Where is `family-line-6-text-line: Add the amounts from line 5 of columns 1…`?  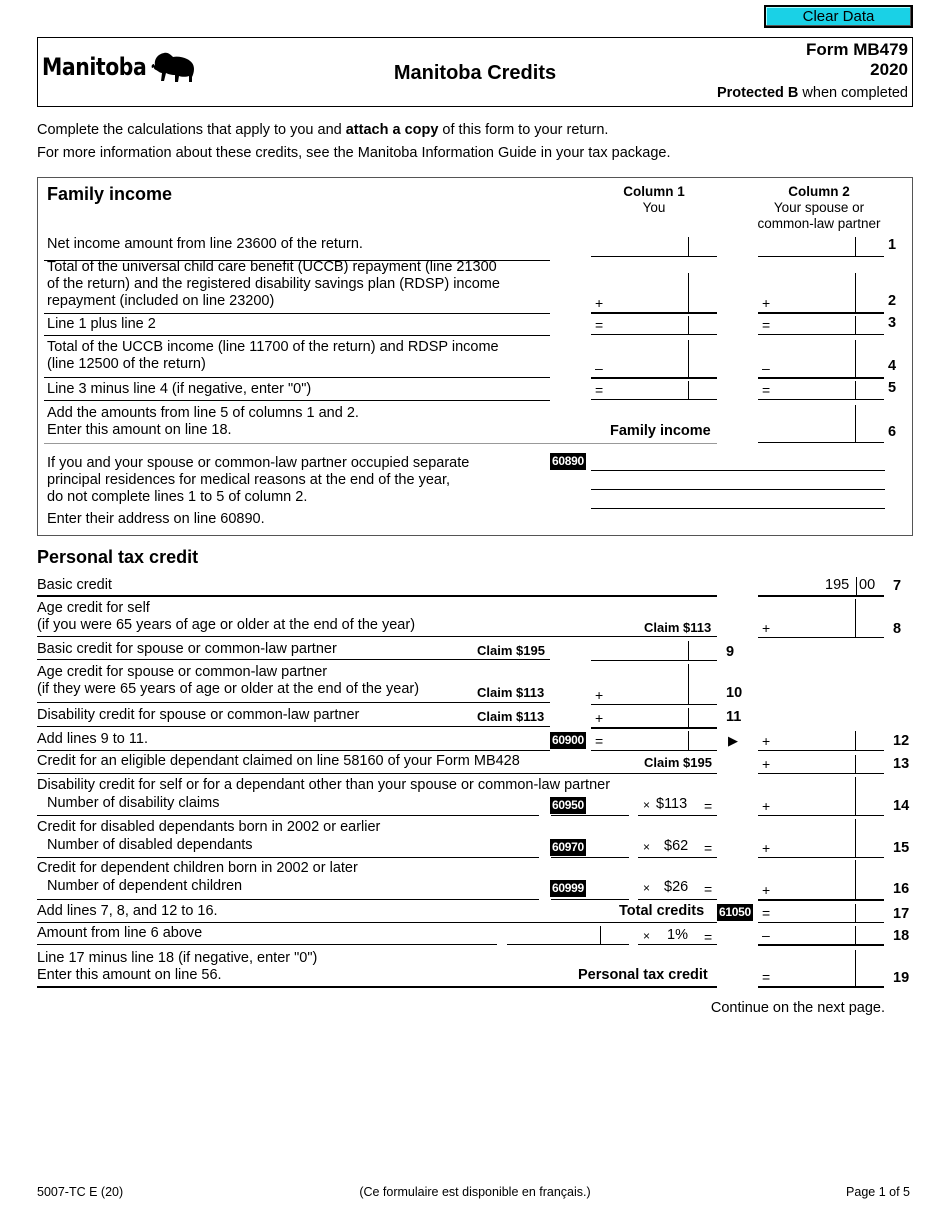 family-line-6-text-line: Add the amounts from line 5 of columns 1… is located at coordinates (203, 413).